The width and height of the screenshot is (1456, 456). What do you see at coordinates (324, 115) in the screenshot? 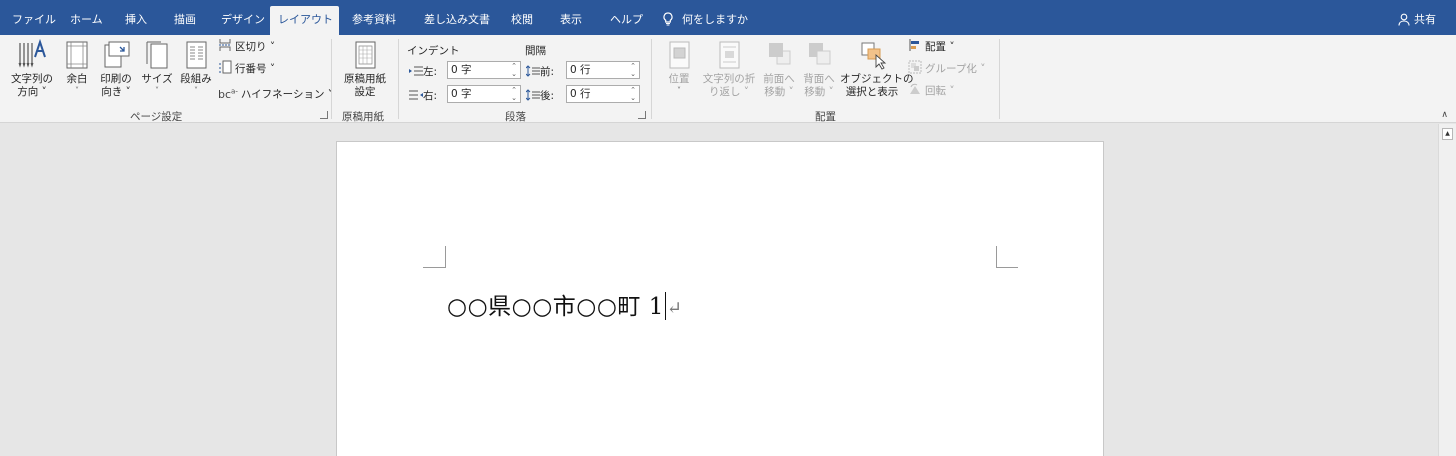
I see `page-setup-launcher-icon` at bounding box center [324, 115].